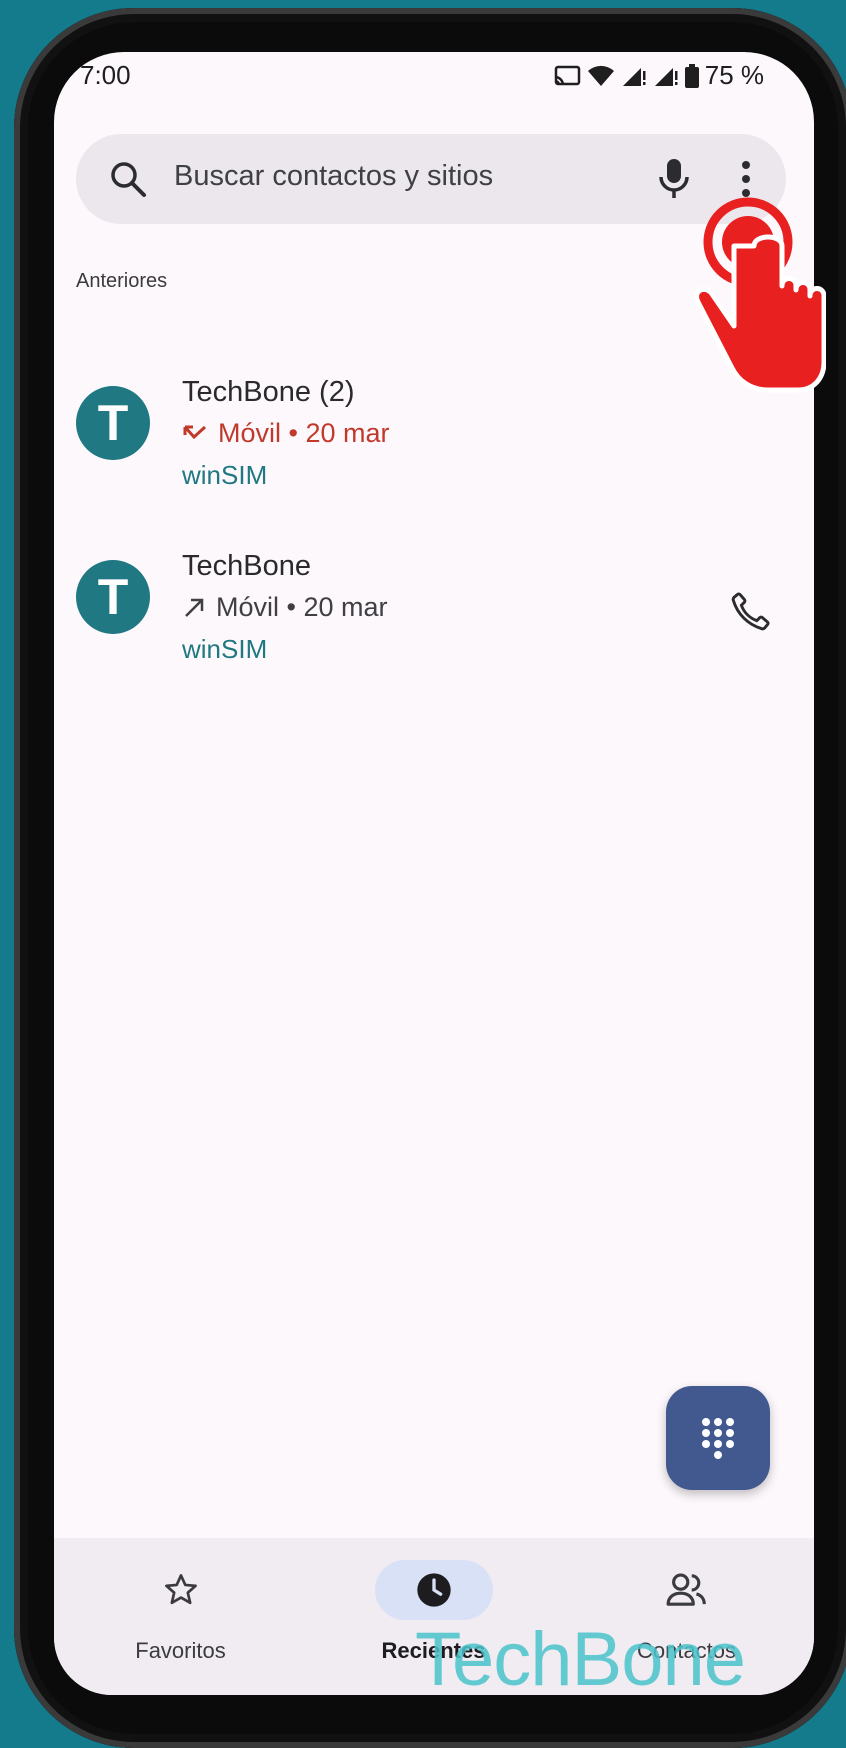 The width and height of the screenshot is (846, 1748). Describe the element at coordinates (634, 76) in the screenshot. I see `signal-icon` at that location.